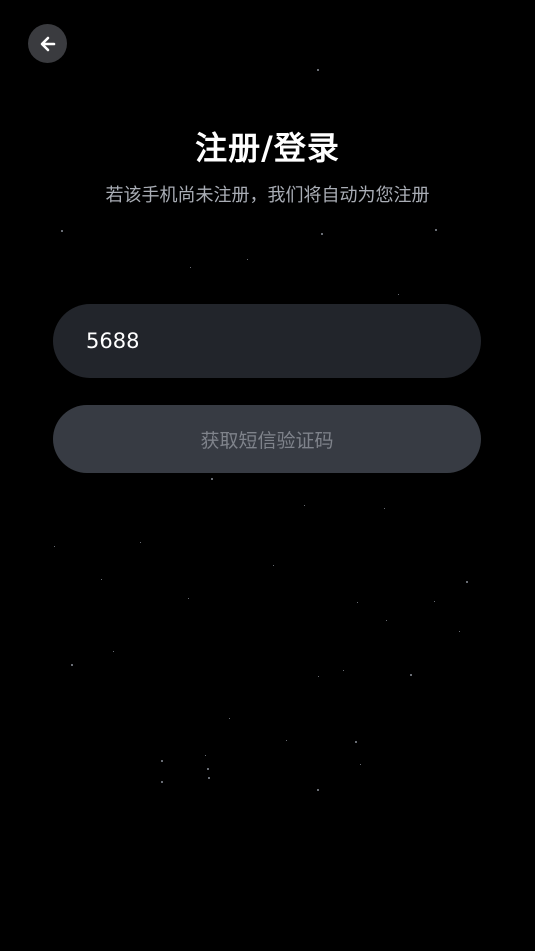  I want to click on get-sms-code-label: 获取短信验证码, so click(267, 440).